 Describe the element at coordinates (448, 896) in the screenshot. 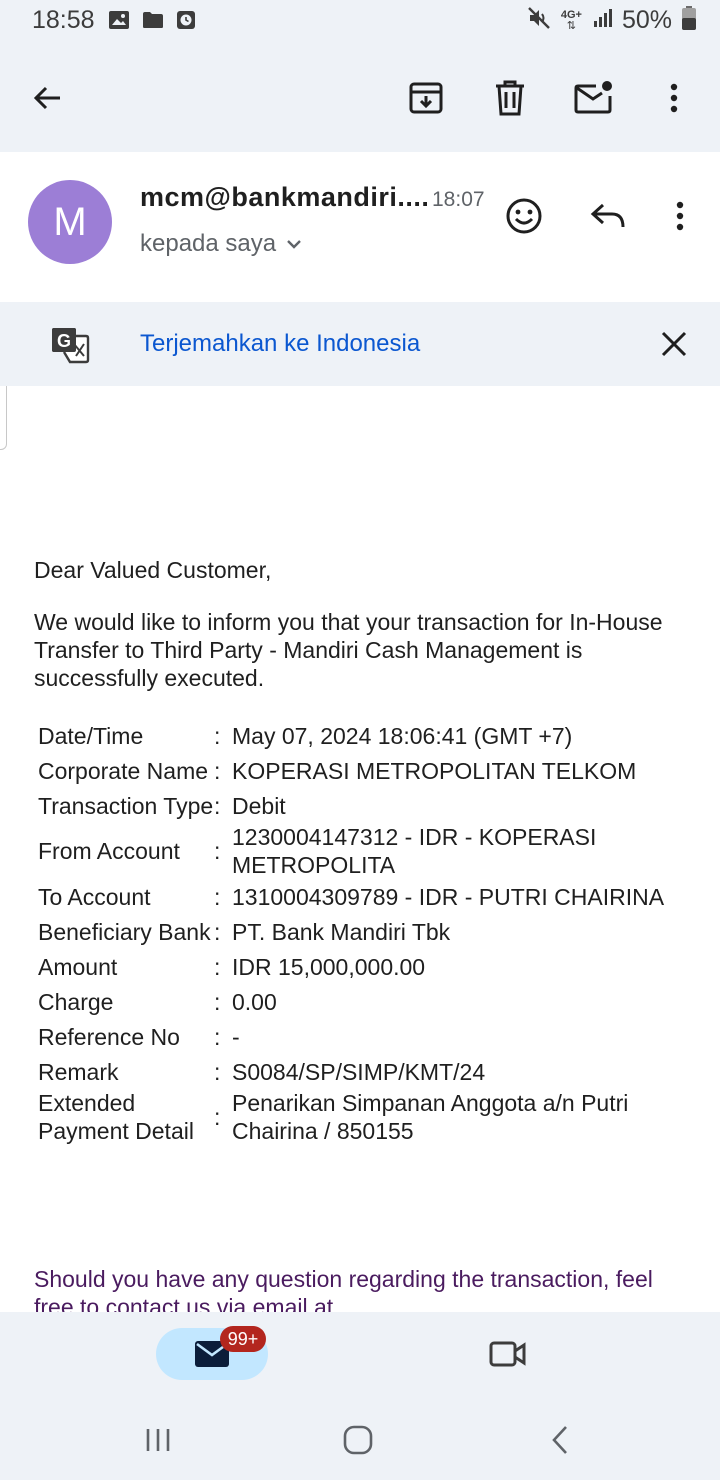

I see `detail-value: 1310004309789 - IDR - PUTRI CHAIRINA` at that location.